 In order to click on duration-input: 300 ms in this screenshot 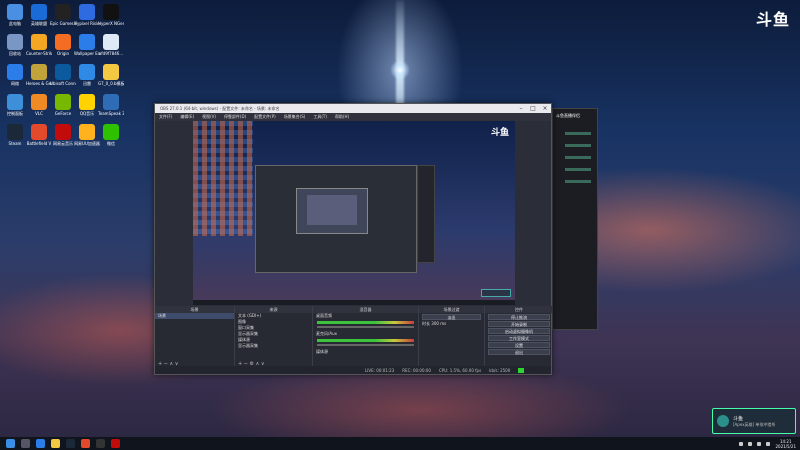, I will do `click(438, 323)`.